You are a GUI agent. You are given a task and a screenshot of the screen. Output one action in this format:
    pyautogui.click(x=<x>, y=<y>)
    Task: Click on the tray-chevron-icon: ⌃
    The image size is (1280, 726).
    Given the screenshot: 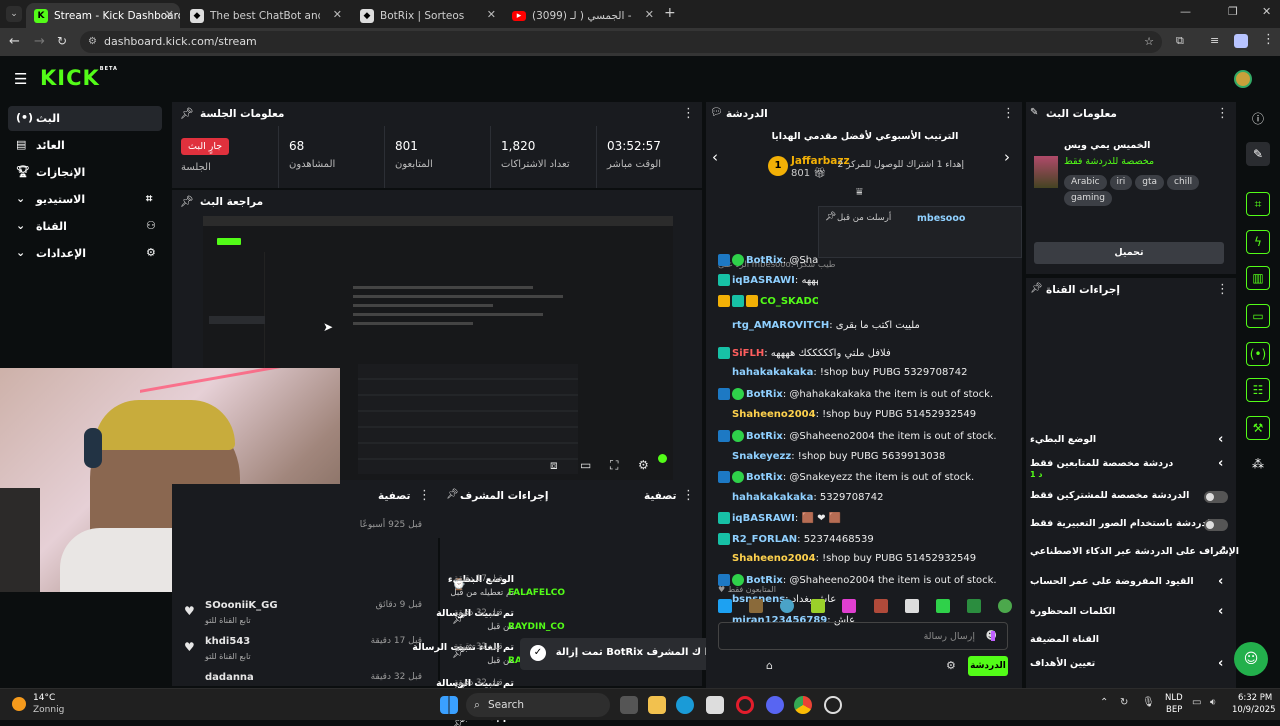 What is the action you would take?
    pyautogui.click(x=1104, y=702)
    